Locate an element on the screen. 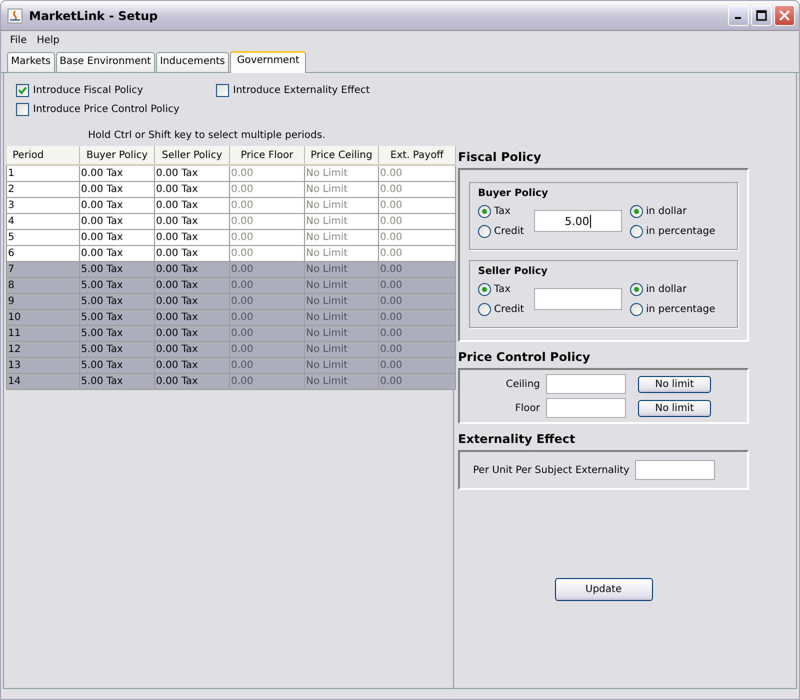 Image resolution: width=800 pixels, height=700 pixels. field-label: Per Unit Per Subject Externality is located at coordinates (551, 470).